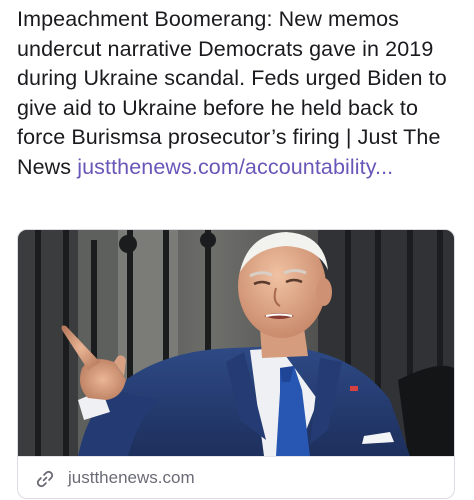 This screenshot has height=500, width=474. Describe the element at coordinates (131, 477) in the screenshot. I see `link-preview-domain: justthenews.com` at that location.